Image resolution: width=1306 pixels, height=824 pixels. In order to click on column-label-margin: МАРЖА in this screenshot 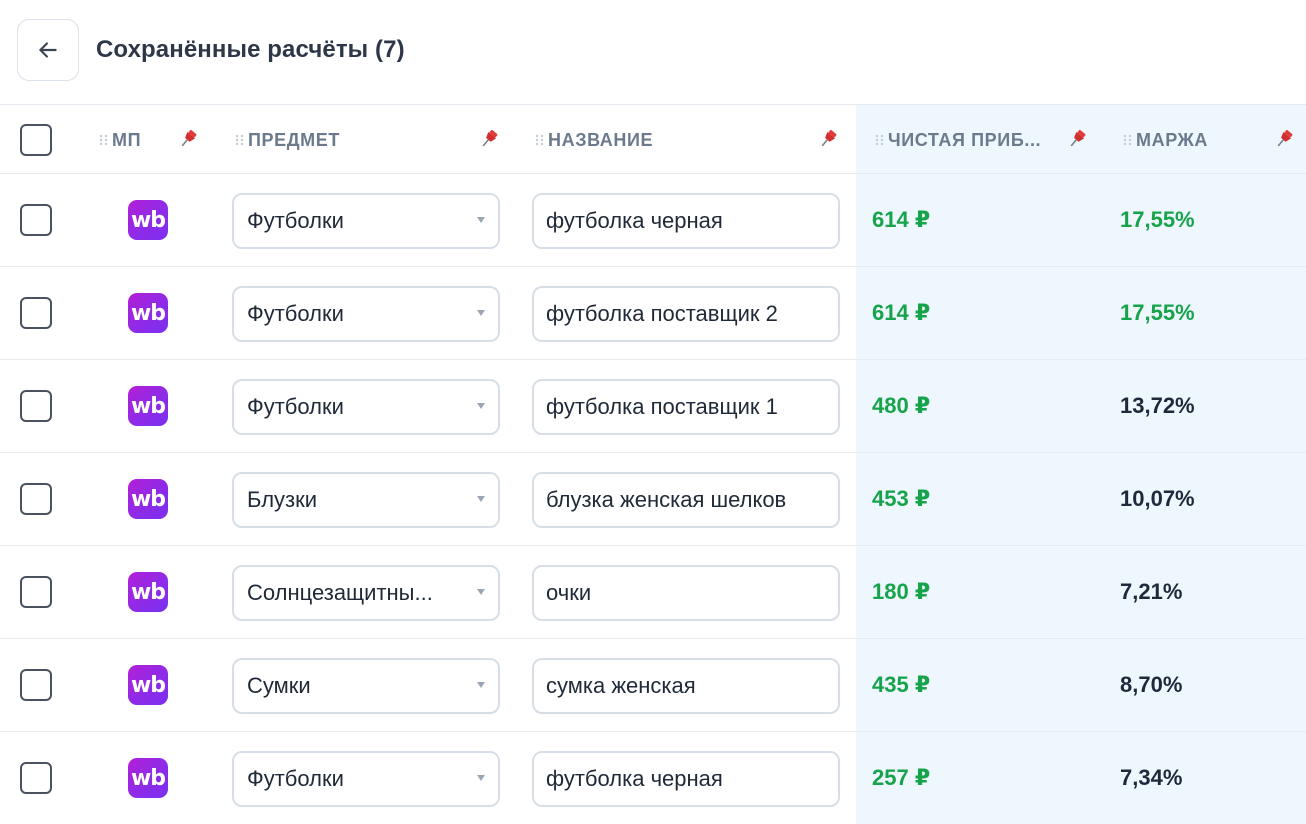, I will do `click(1172, 139)`.